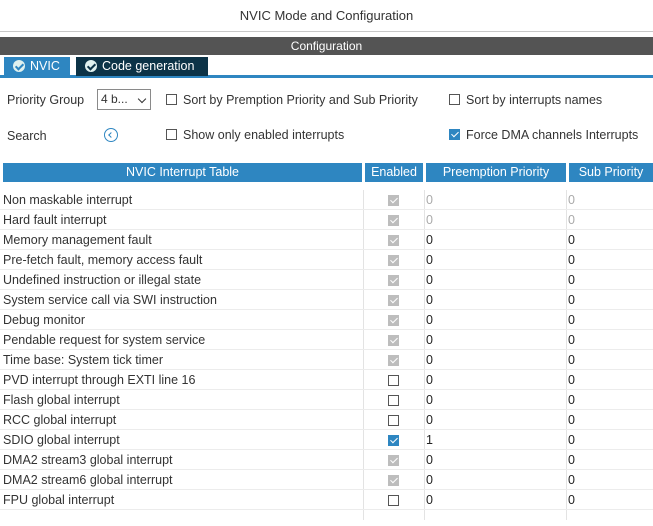 The width and height of the screenshot is (653, 526). What do you see at coordinates (171, 99) in the screenshot?
I see `sort-preemption-checkbox` at bounding box center [171, 99].